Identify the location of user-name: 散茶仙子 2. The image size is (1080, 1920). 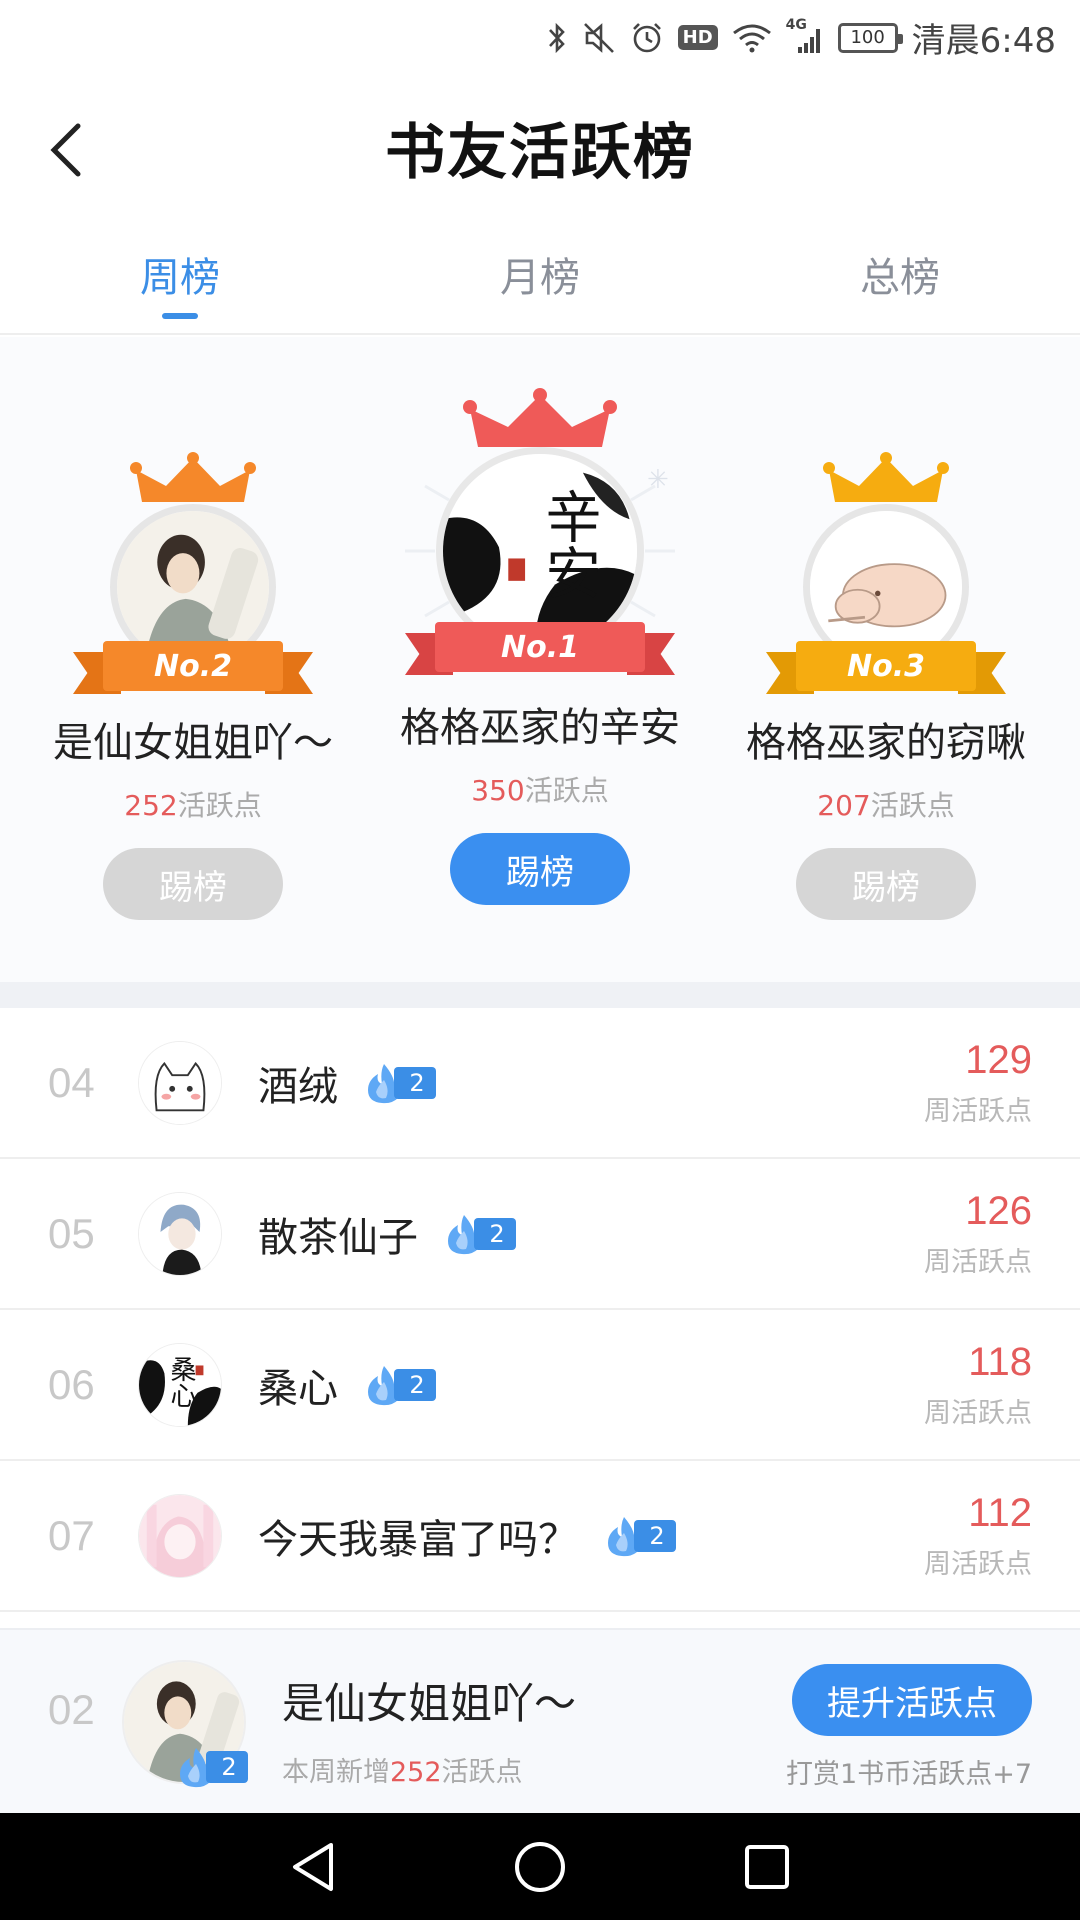
(387, 1234).